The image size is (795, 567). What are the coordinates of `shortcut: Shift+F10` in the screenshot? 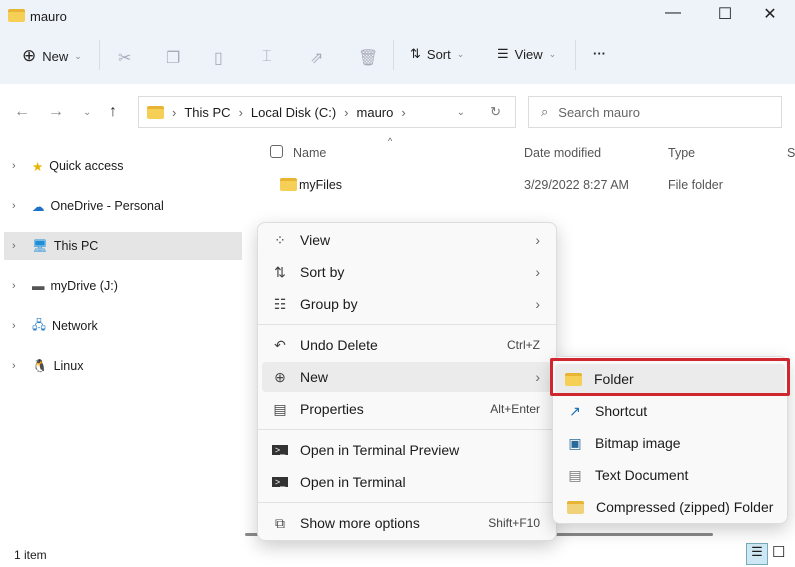 It's located at (514, 523).